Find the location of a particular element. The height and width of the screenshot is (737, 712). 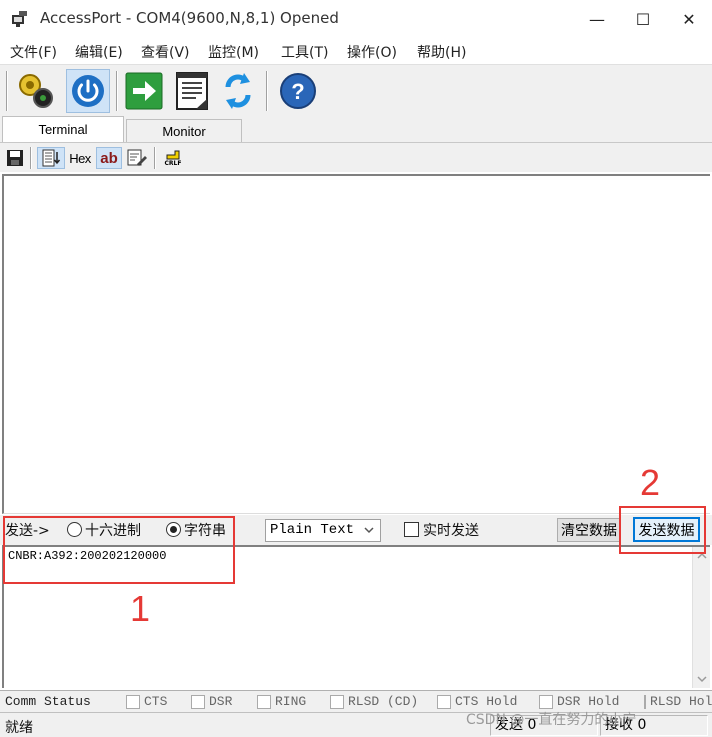

tab-bar: Terminal Monitor is located at coordinates (356, 129).